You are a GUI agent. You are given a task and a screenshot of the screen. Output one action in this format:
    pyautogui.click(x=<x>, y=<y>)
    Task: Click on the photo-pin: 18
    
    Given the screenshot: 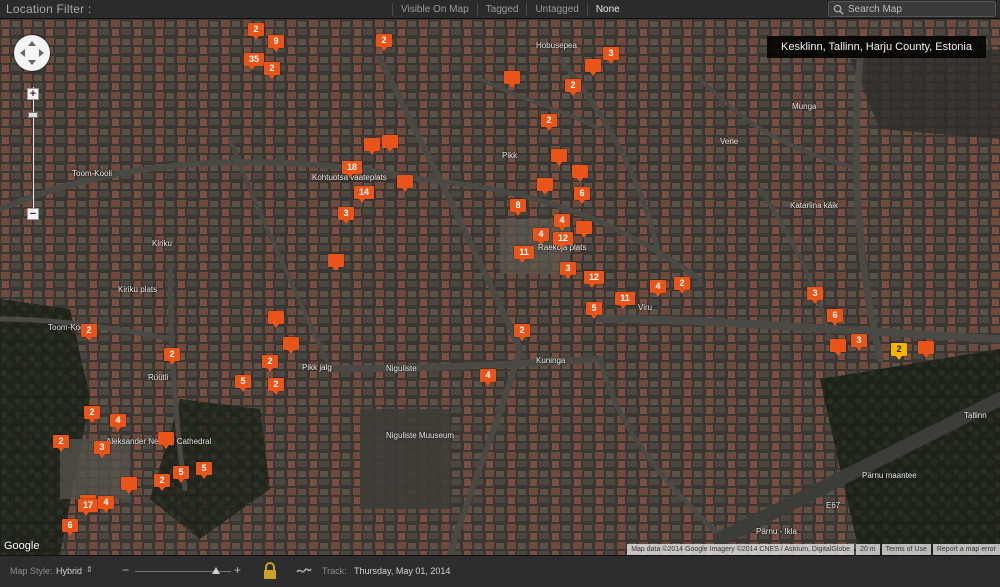 What is the action you would take?
    pyautogui.click(x=352, y=169)
    